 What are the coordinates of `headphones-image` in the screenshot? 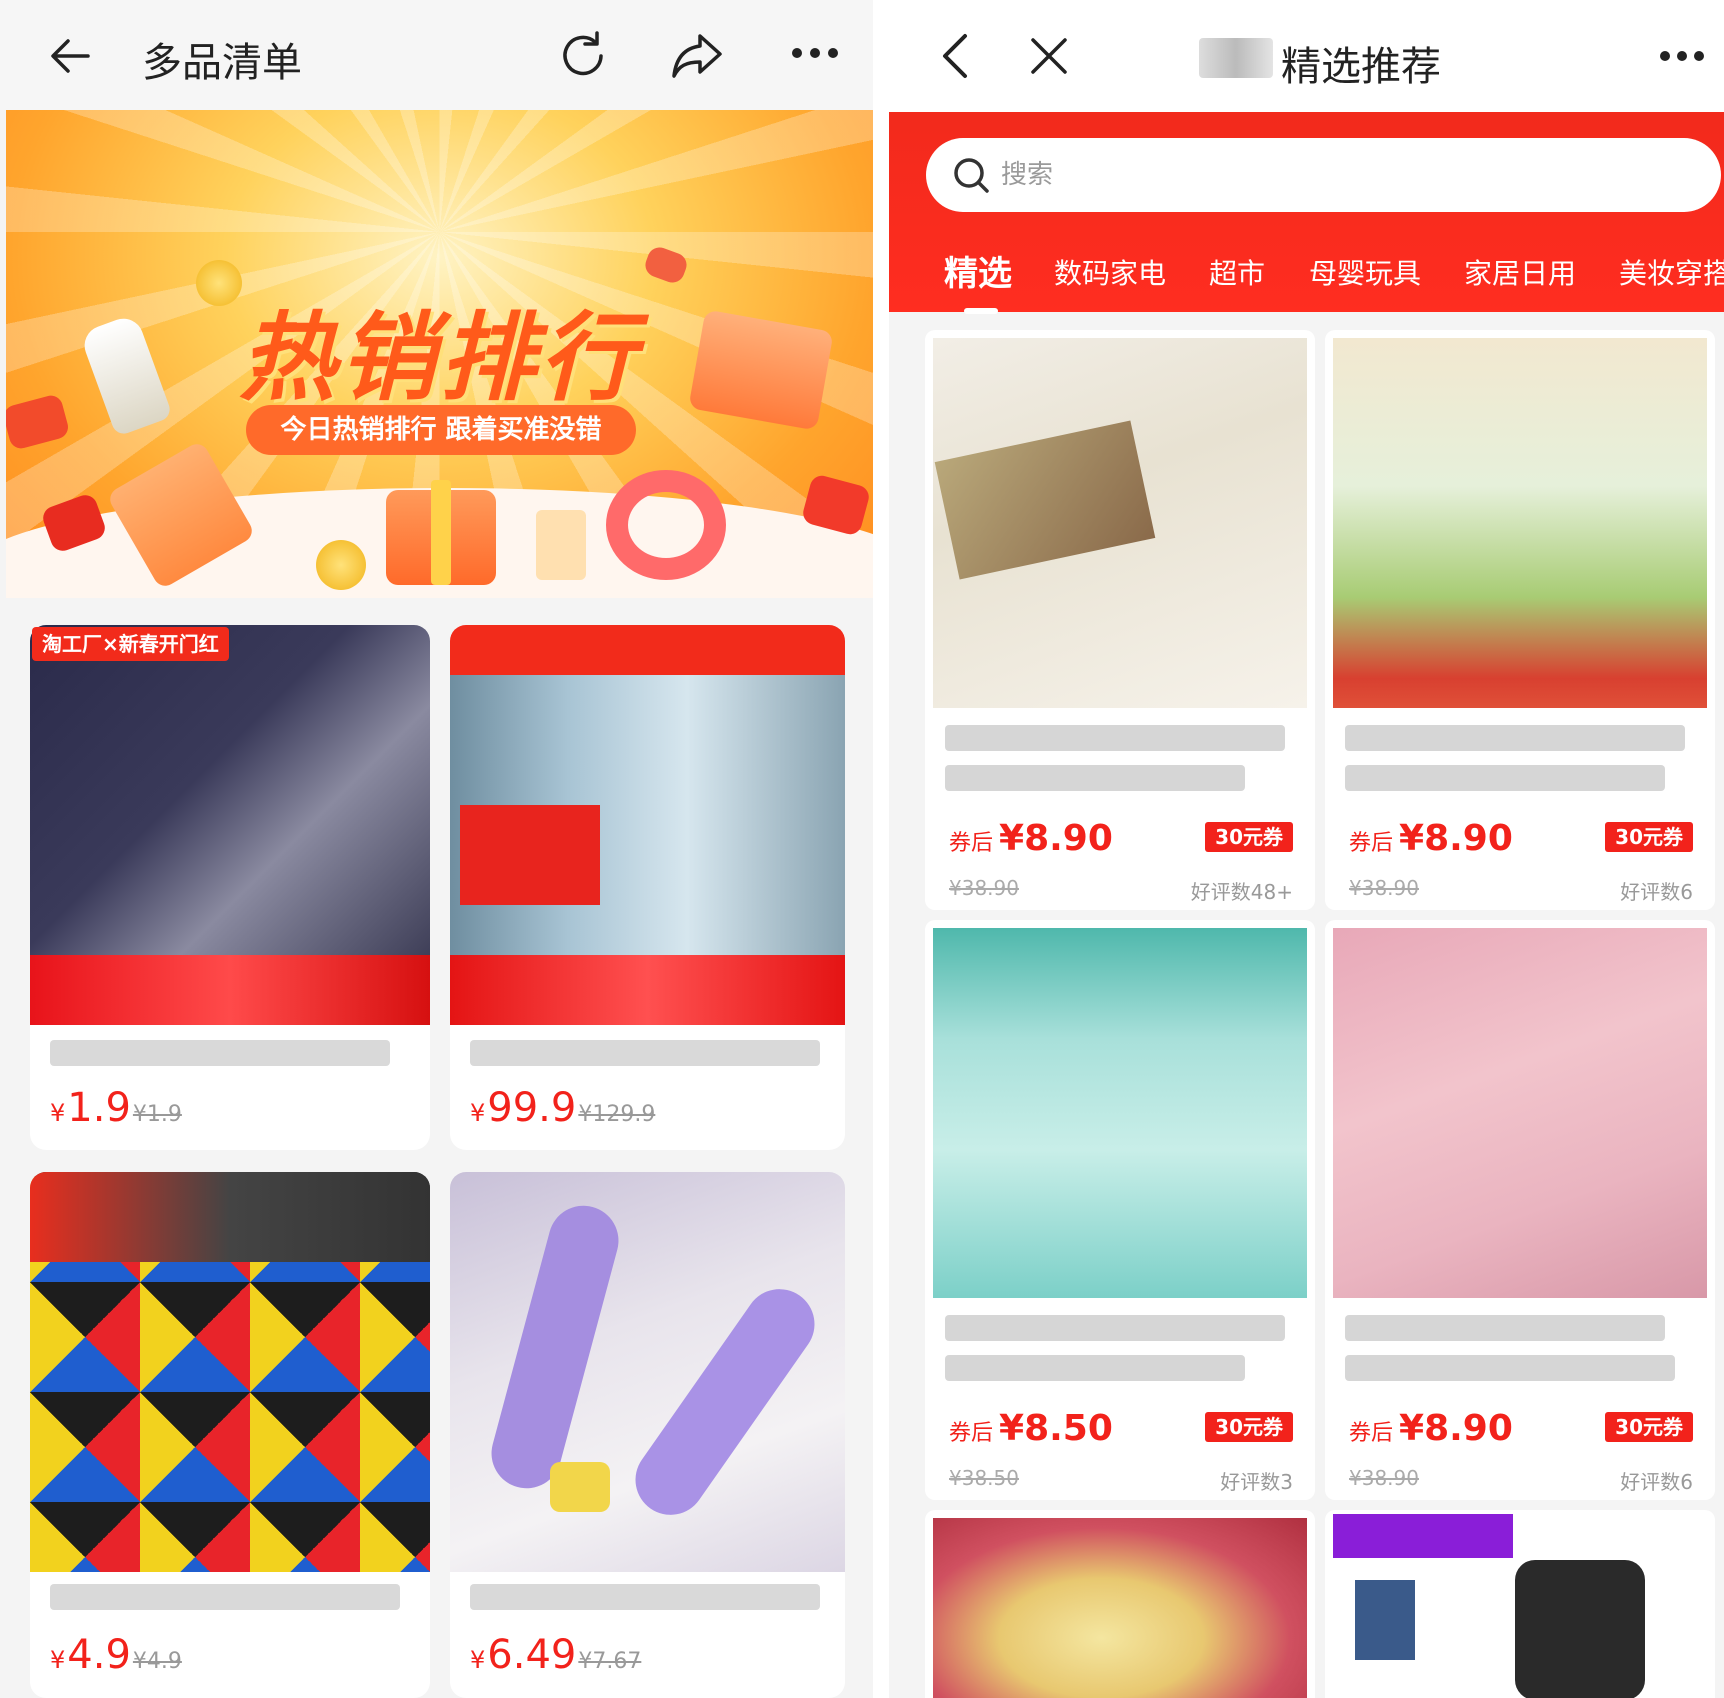 It's located at (666, 525).